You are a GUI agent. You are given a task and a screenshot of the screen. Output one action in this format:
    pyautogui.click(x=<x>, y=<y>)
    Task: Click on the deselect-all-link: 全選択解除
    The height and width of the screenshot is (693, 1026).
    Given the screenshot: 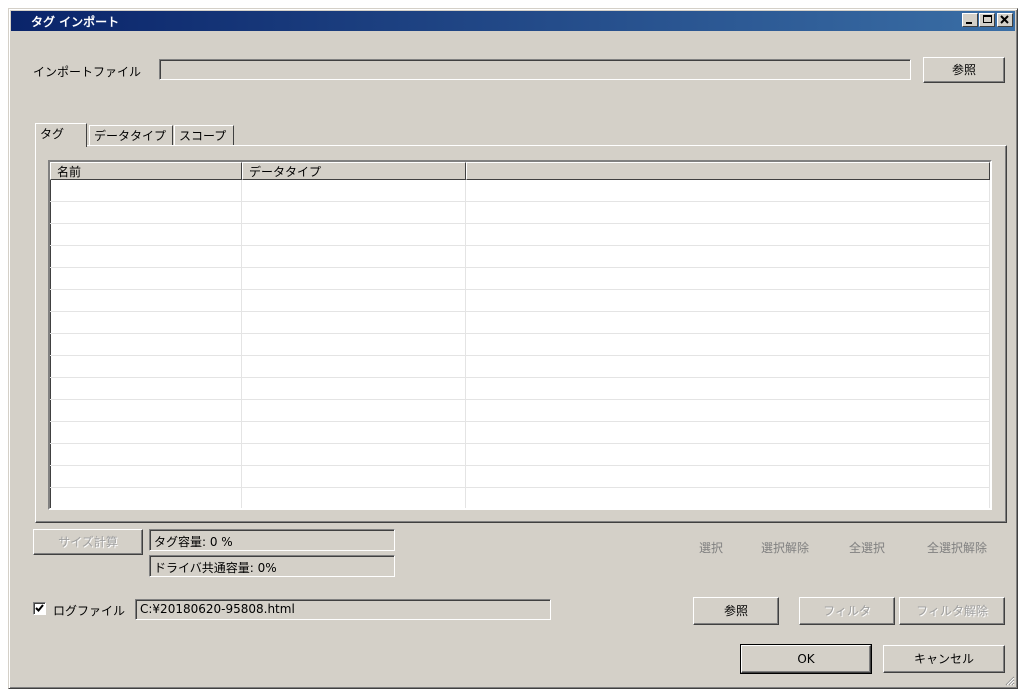 What is the action you would take?
    pyautogui.click(x=957, y=547)
    